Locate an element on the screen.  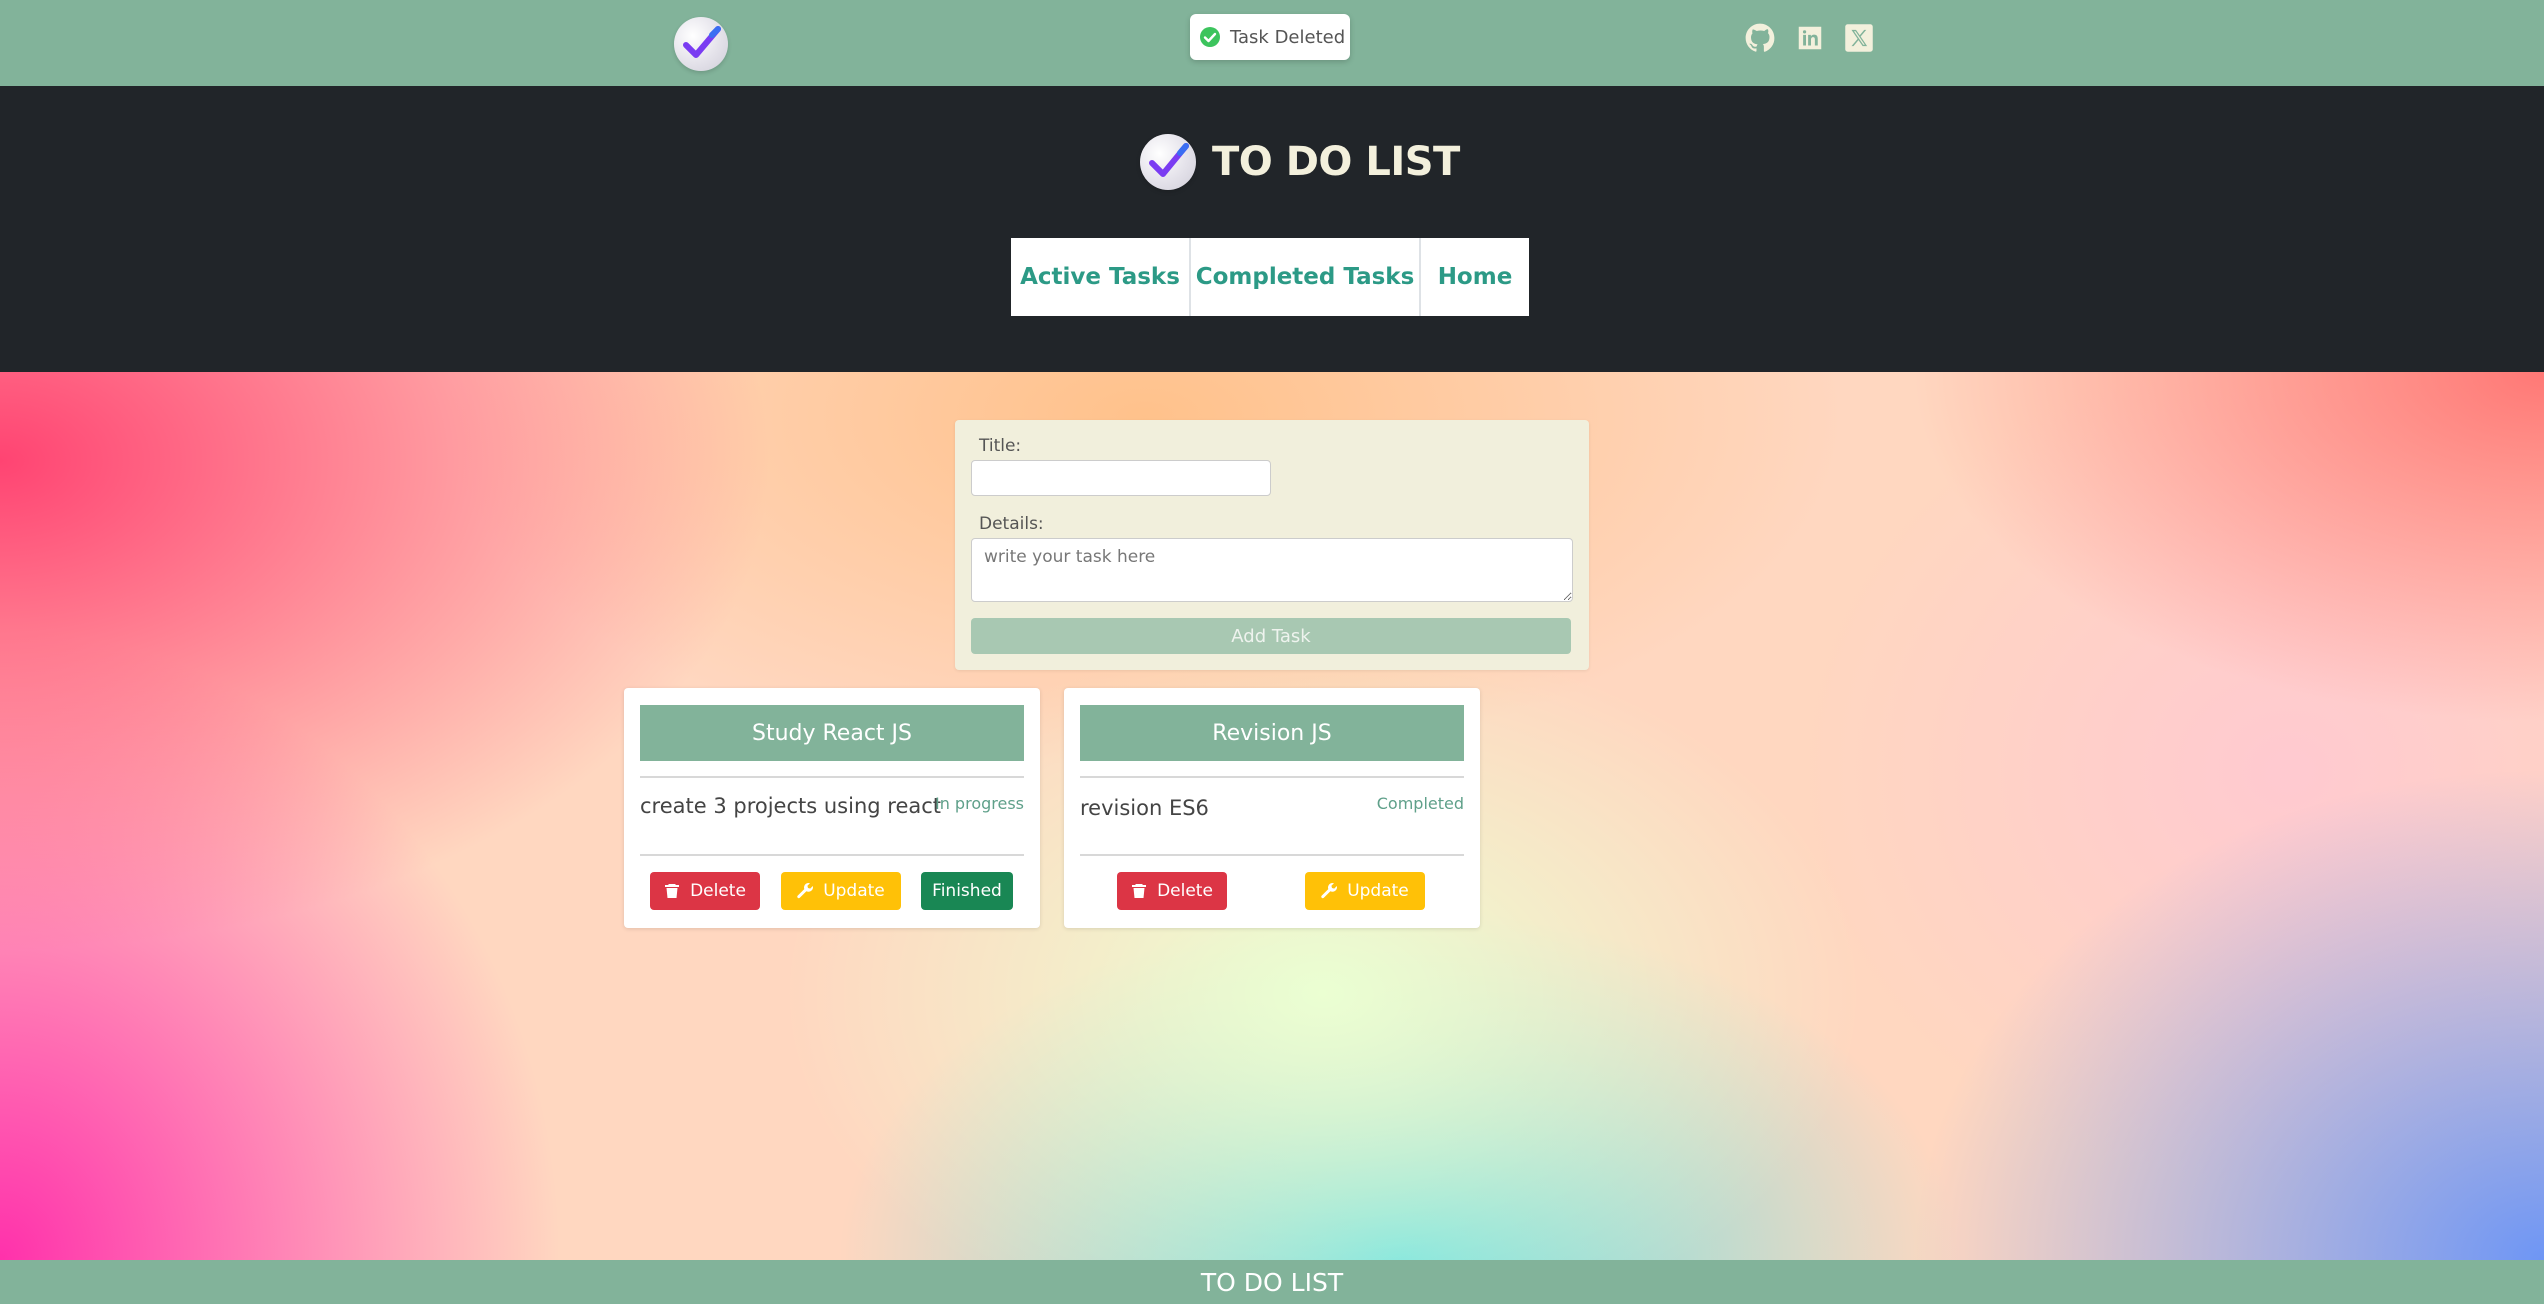
toast-message: Task Deleted is located at coordinates (1288, 37).